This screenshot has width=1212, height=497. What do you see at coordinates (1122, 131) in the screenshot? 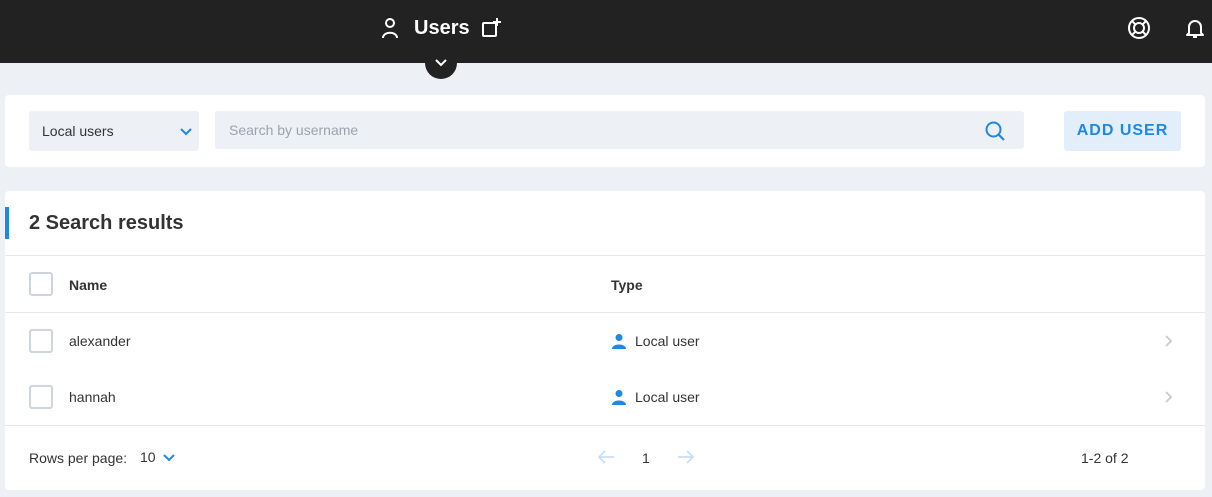
I see `add-user-button: ADD USER` at bounding box center [1122, 131].